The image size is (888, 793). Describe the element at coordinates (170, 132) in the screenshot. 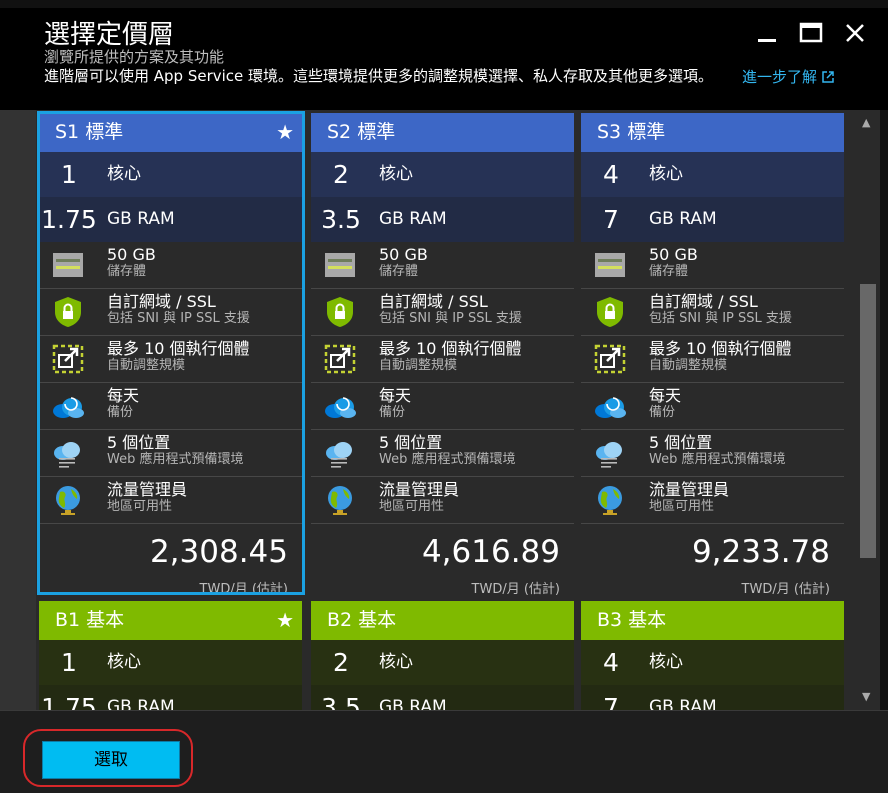

I see `tier-header: S1 標準 ★` at that location.